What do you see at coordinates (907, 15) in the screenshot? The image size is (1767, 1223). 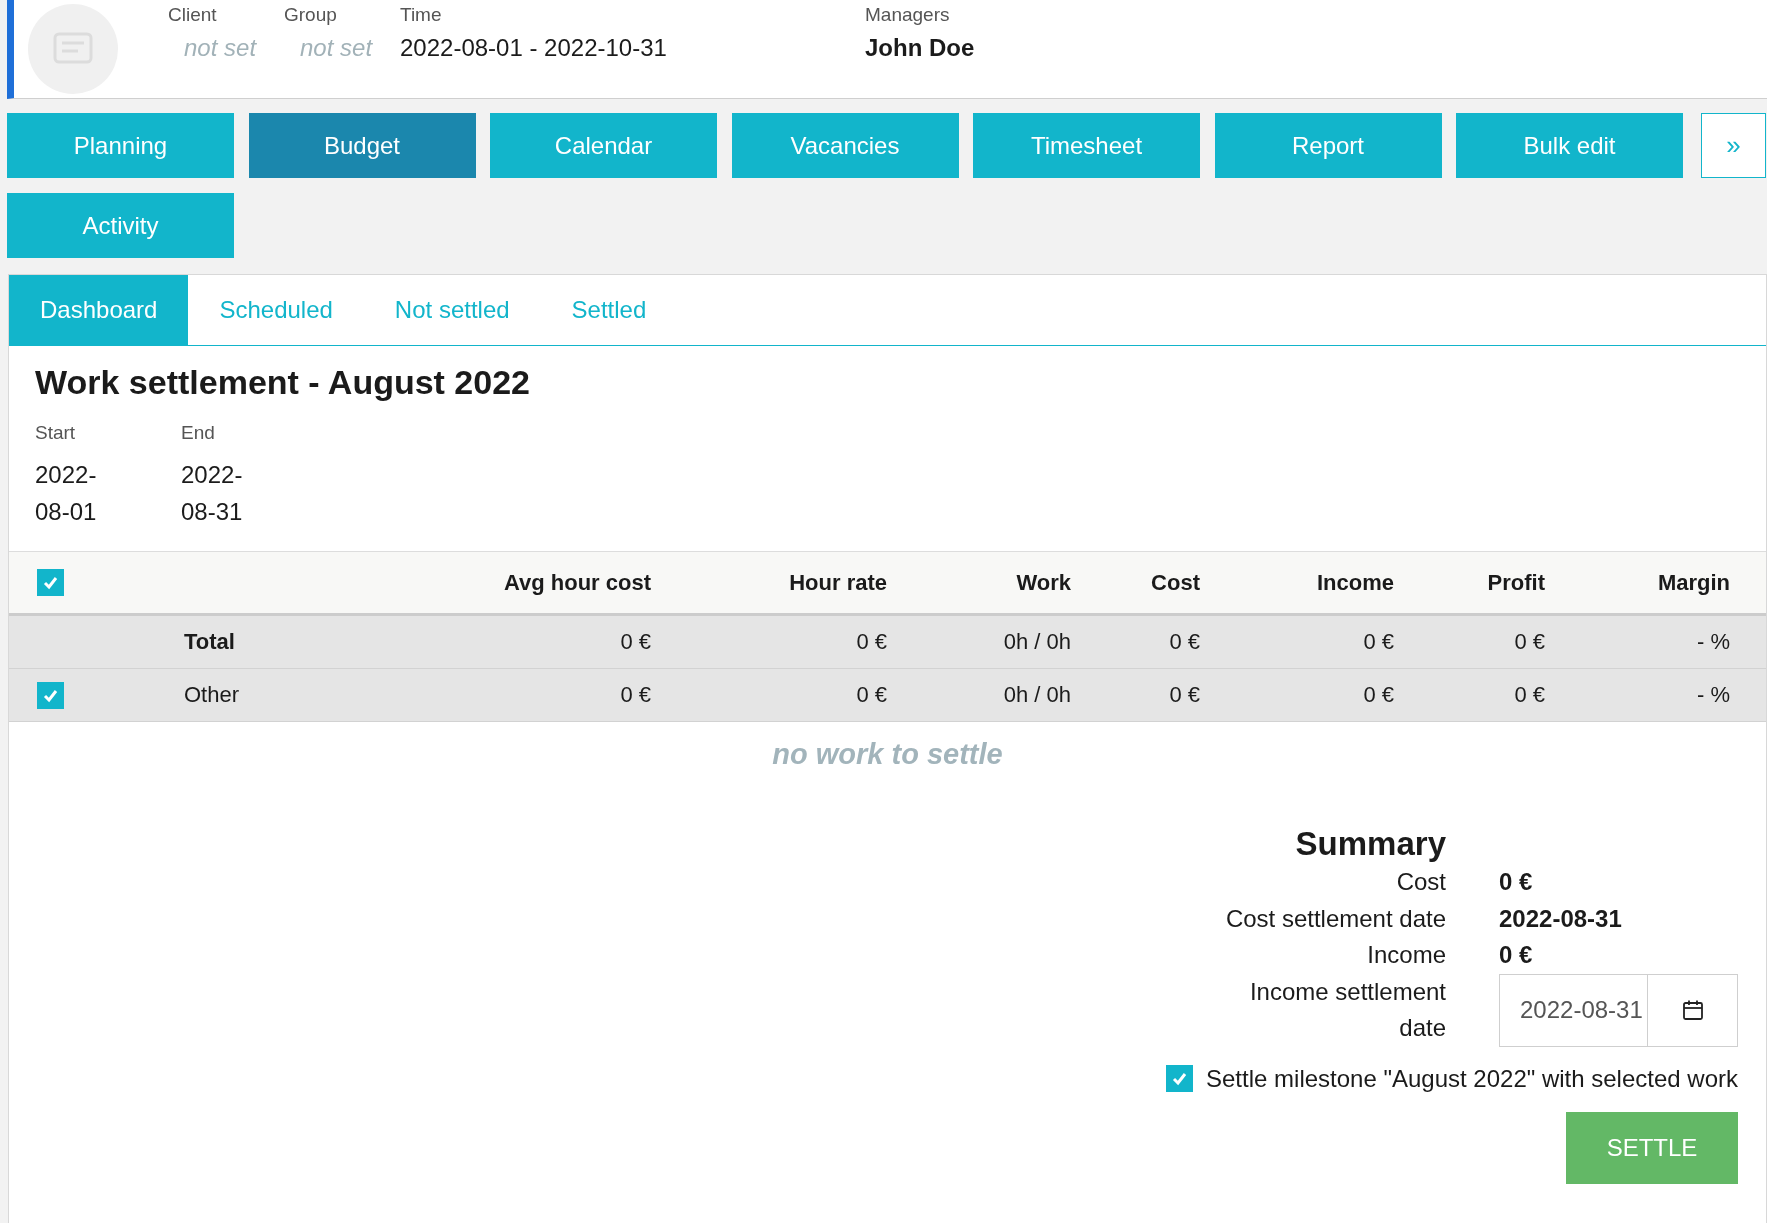 I see `field-label: Managers` at bounding box center [907, 15].